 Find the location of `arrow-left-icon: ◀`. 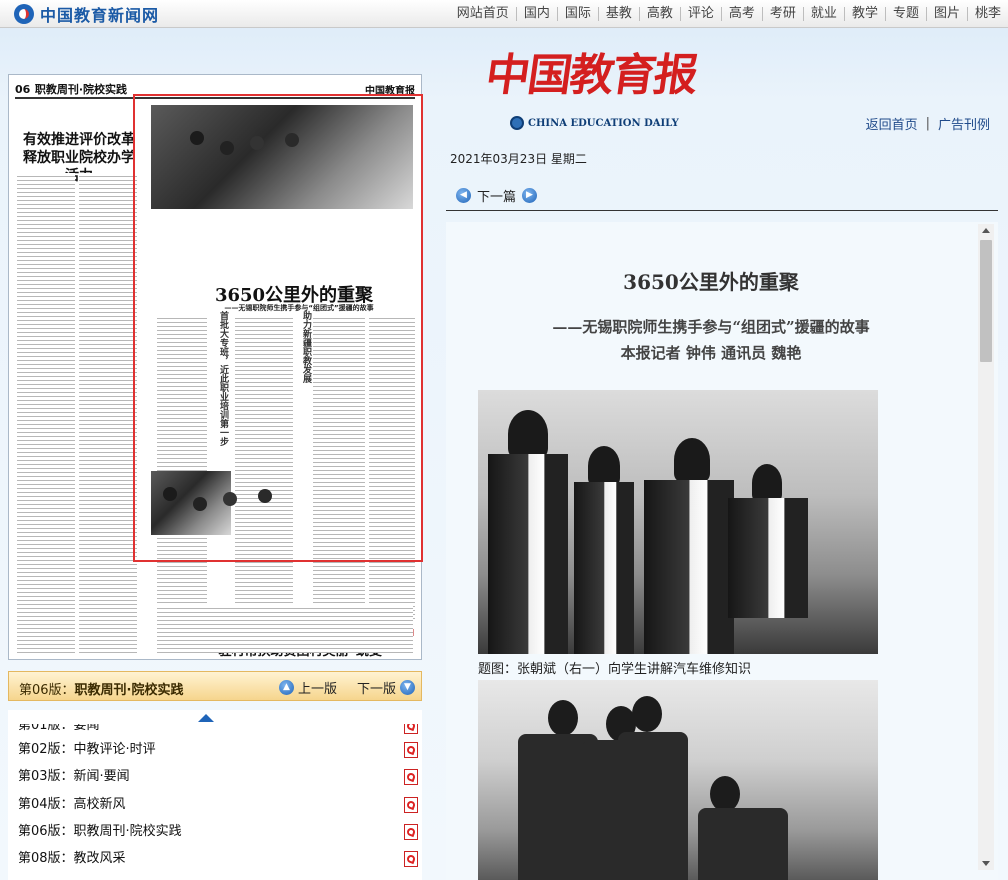

arrow-left-icon: ◀ is located at coordinates (463, 195).